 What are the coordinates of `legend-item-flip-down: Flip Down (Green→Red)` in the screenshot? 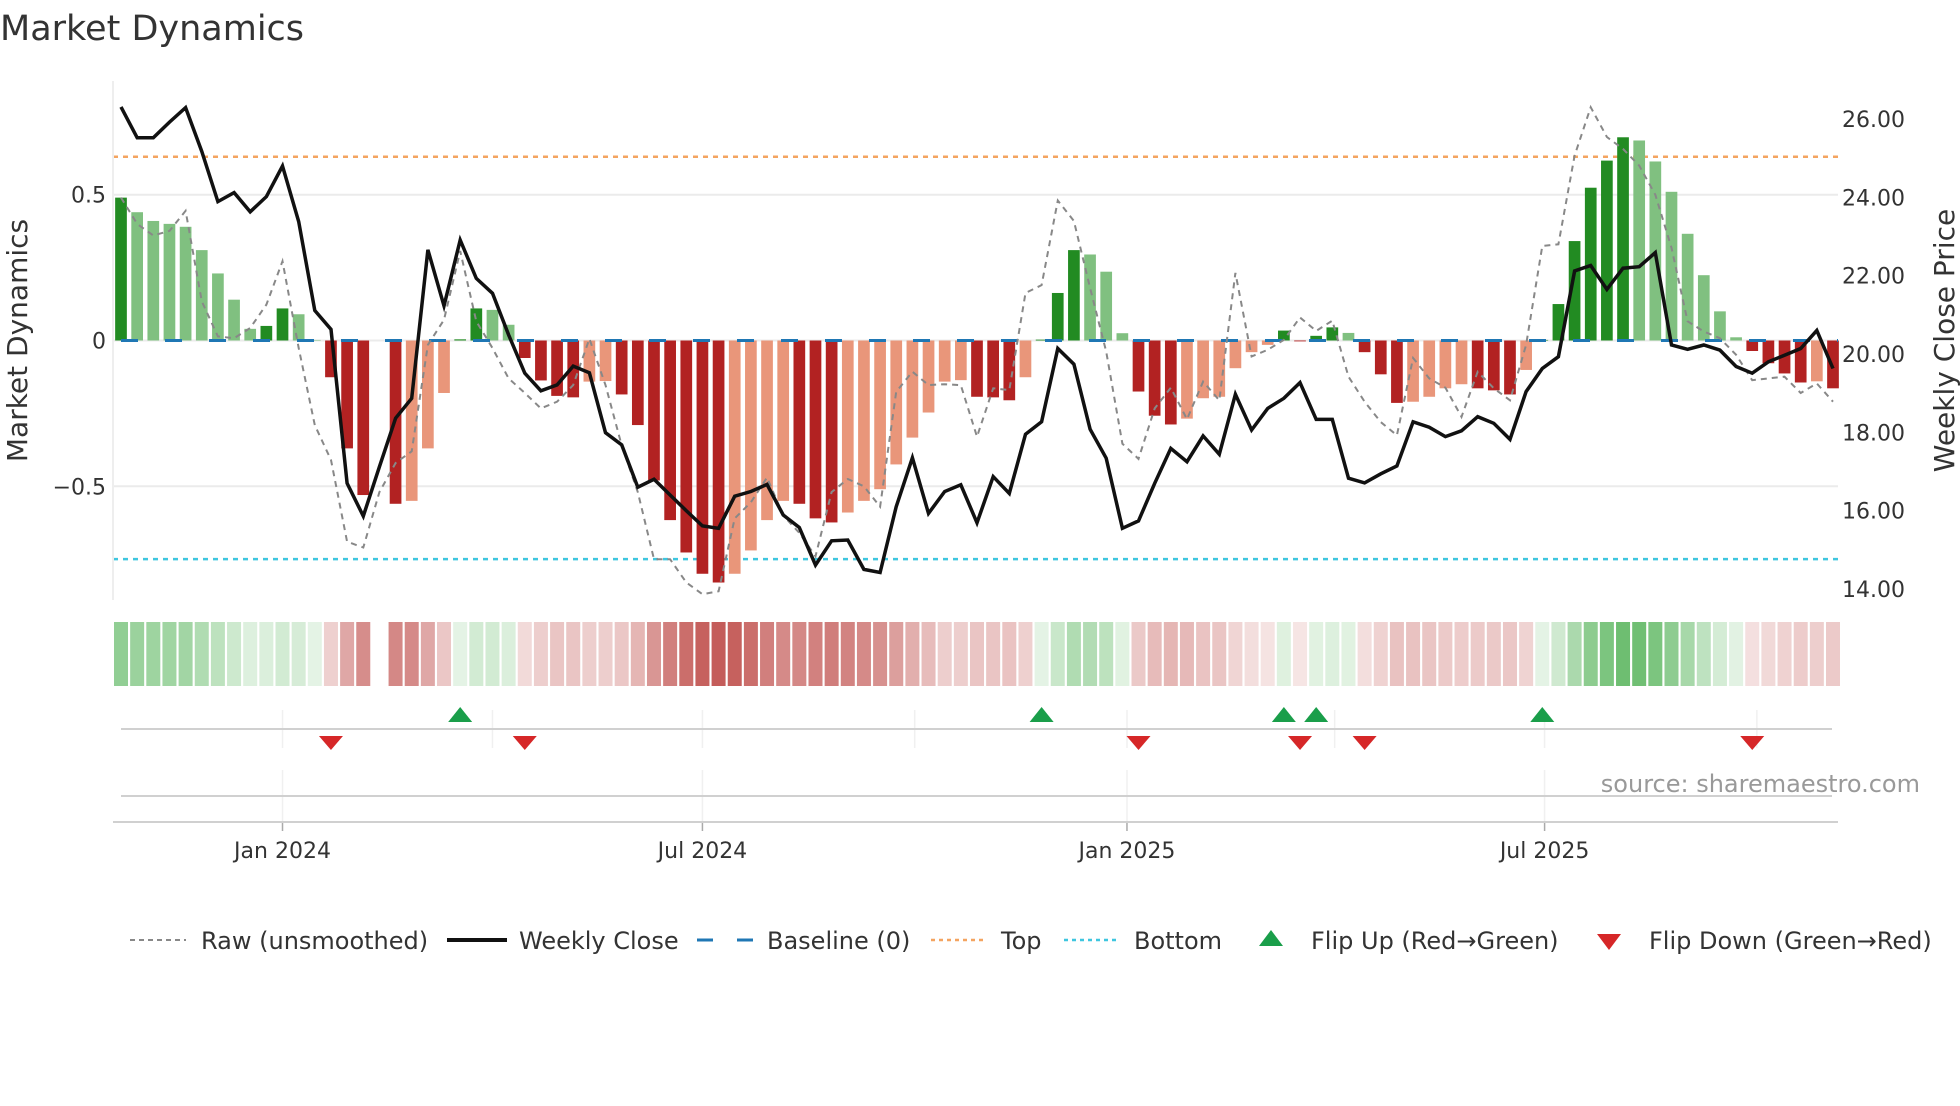 It's located at (1764, 941).